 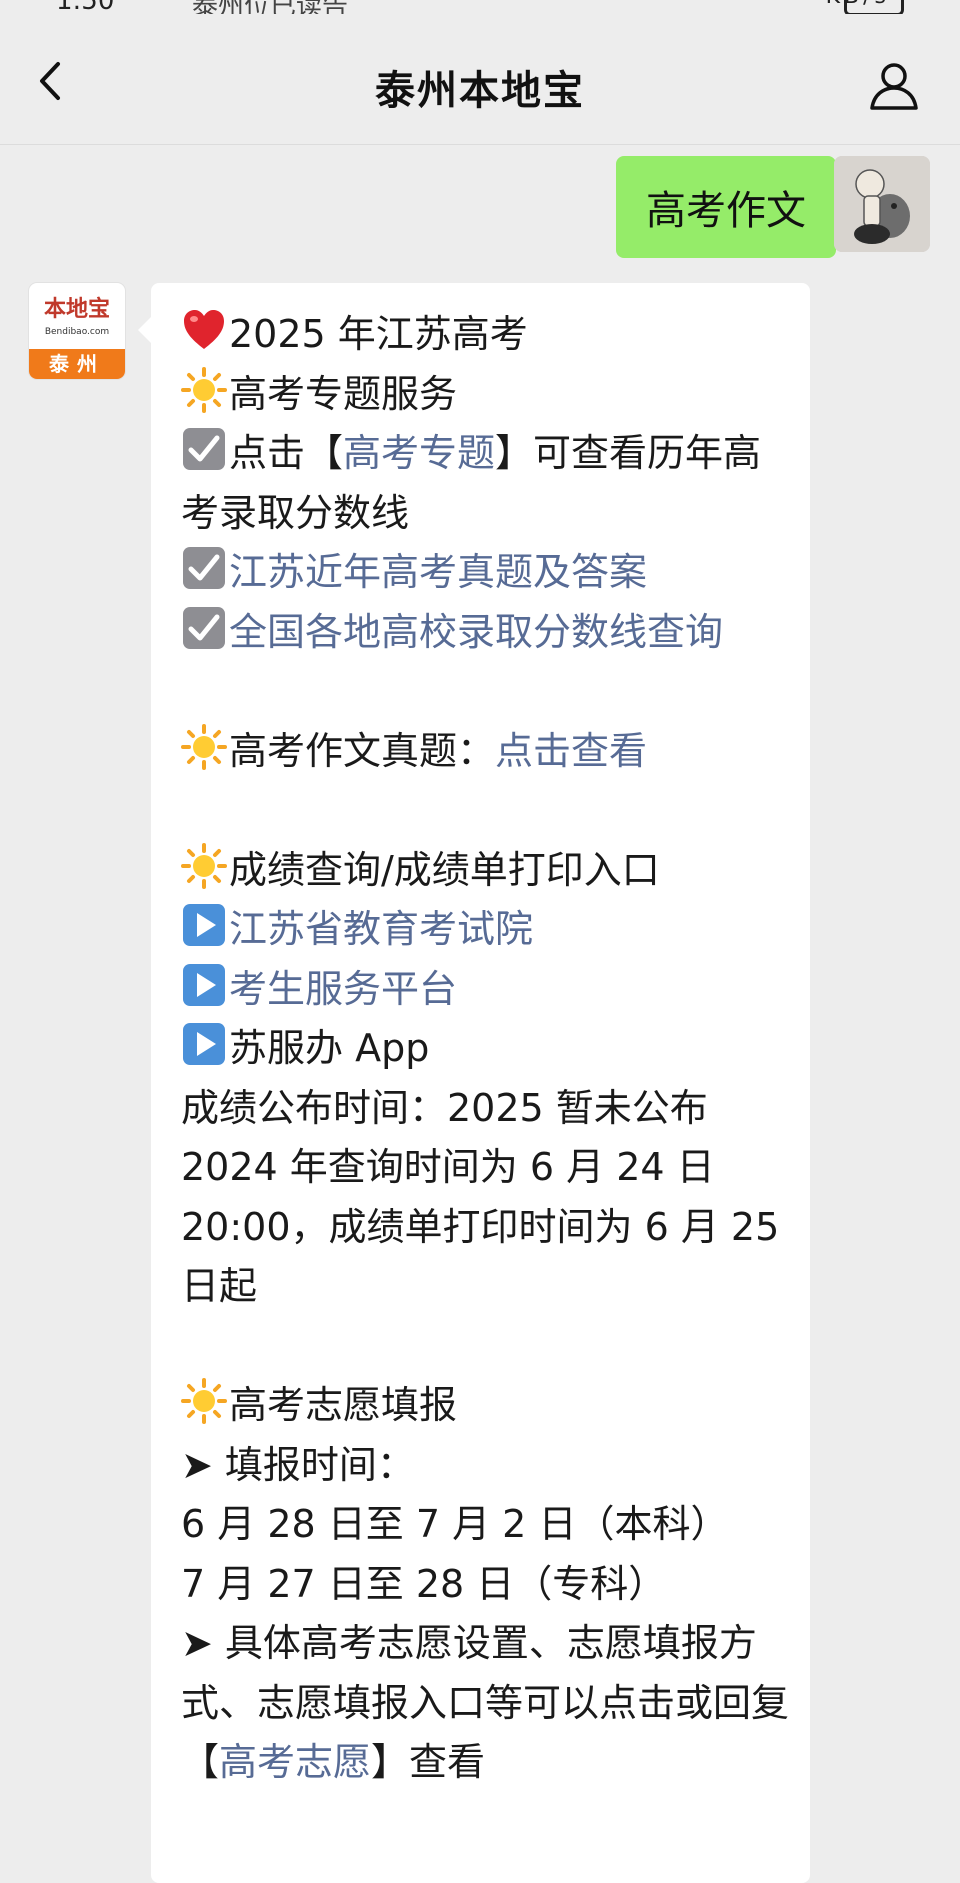 I want to click on message-line: 苏服办 App, so click(x=486, y=1049).